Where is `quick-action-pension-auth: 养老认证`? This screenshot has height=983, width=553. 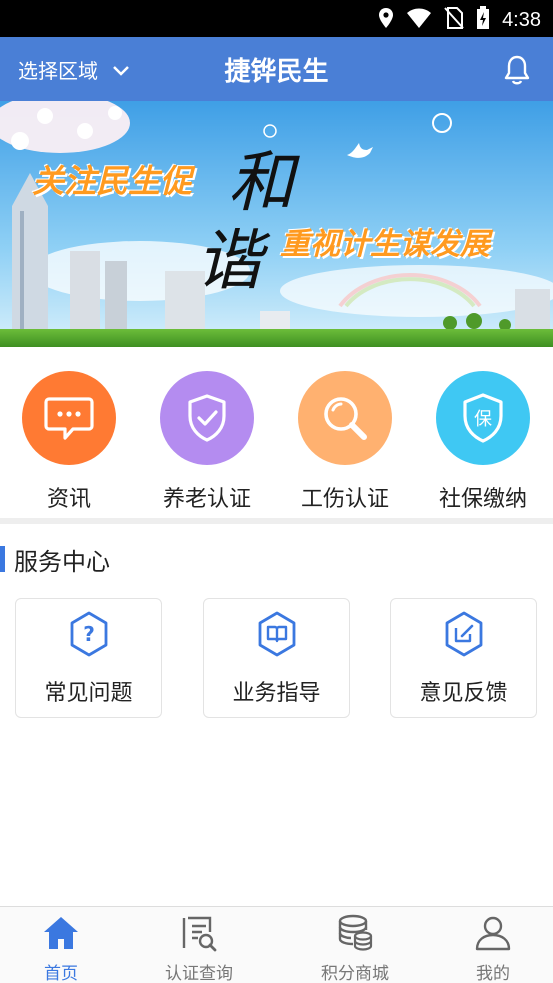 quick-action-pension-auth: 养老认证 is located at coordinates (207, 442).